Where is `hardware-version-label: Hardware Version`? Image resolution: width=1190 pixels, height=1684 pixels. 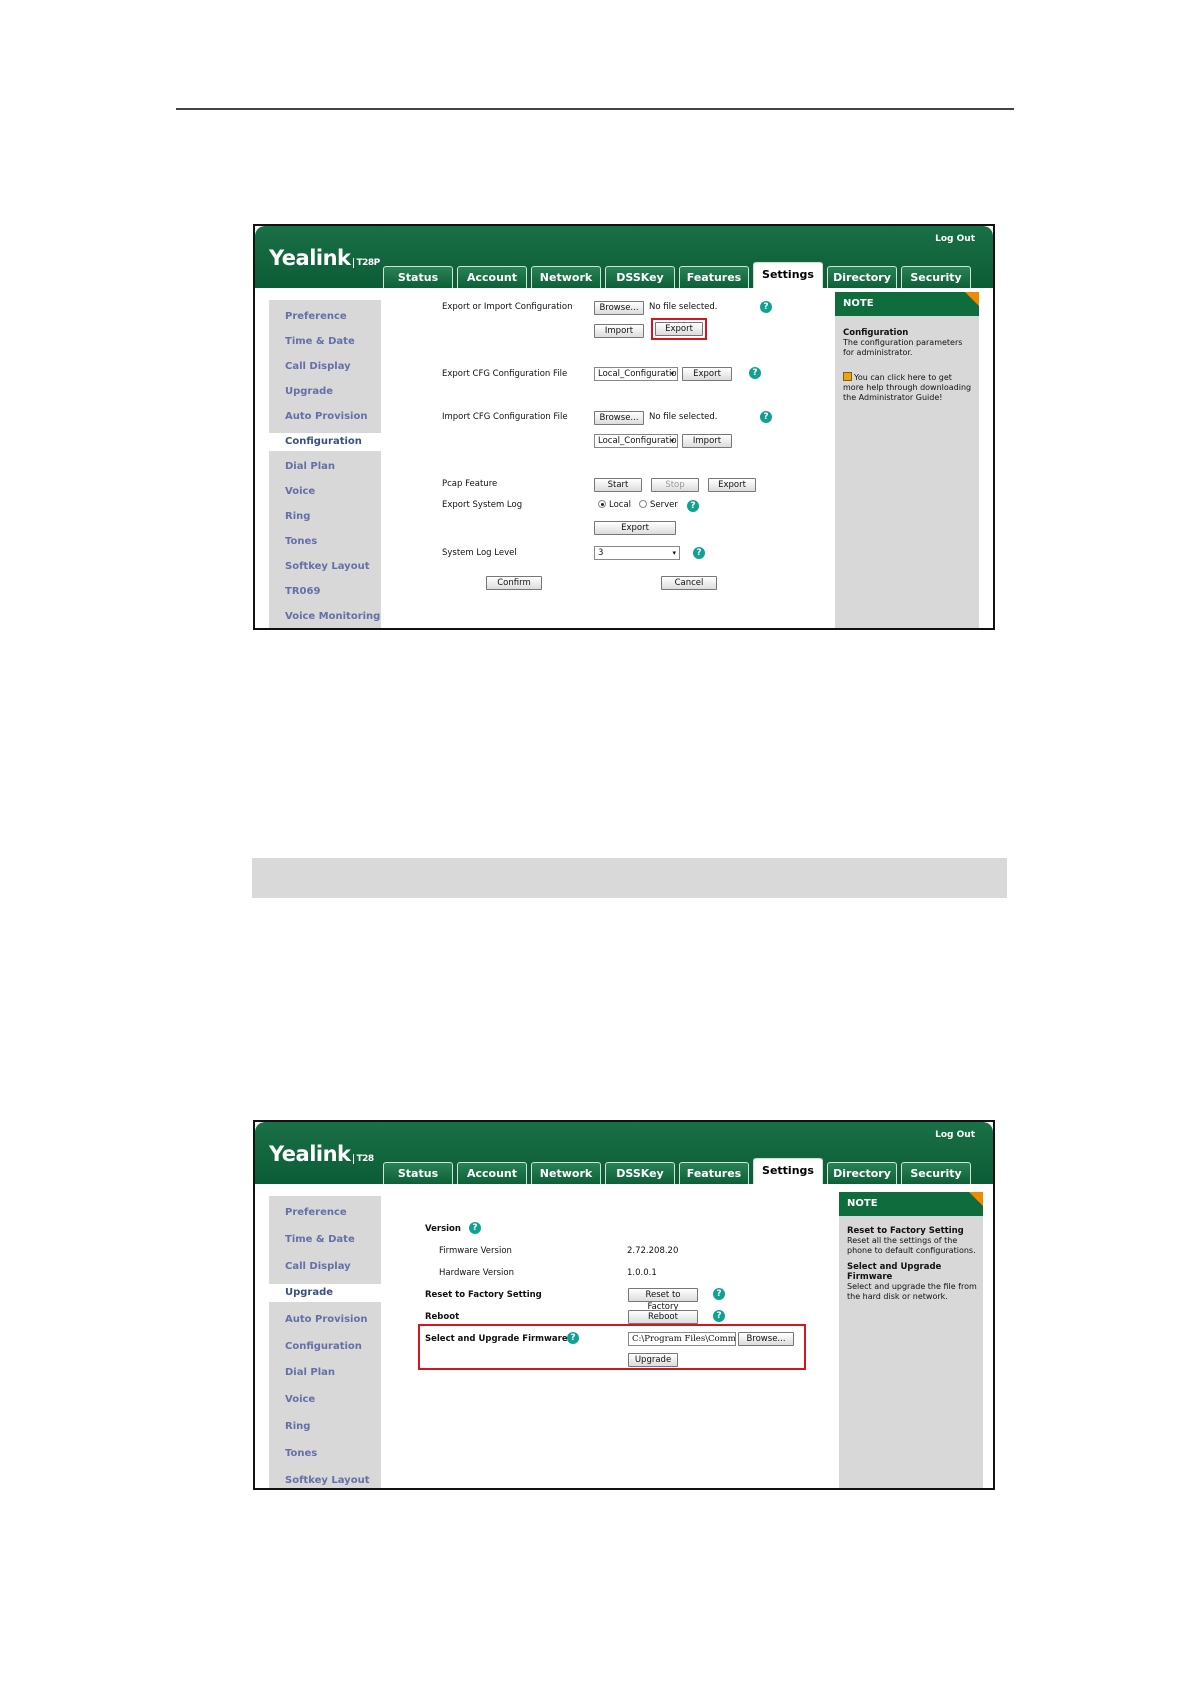 hardware-version-label: Hardware Version is located at coordinates (476, 1273).